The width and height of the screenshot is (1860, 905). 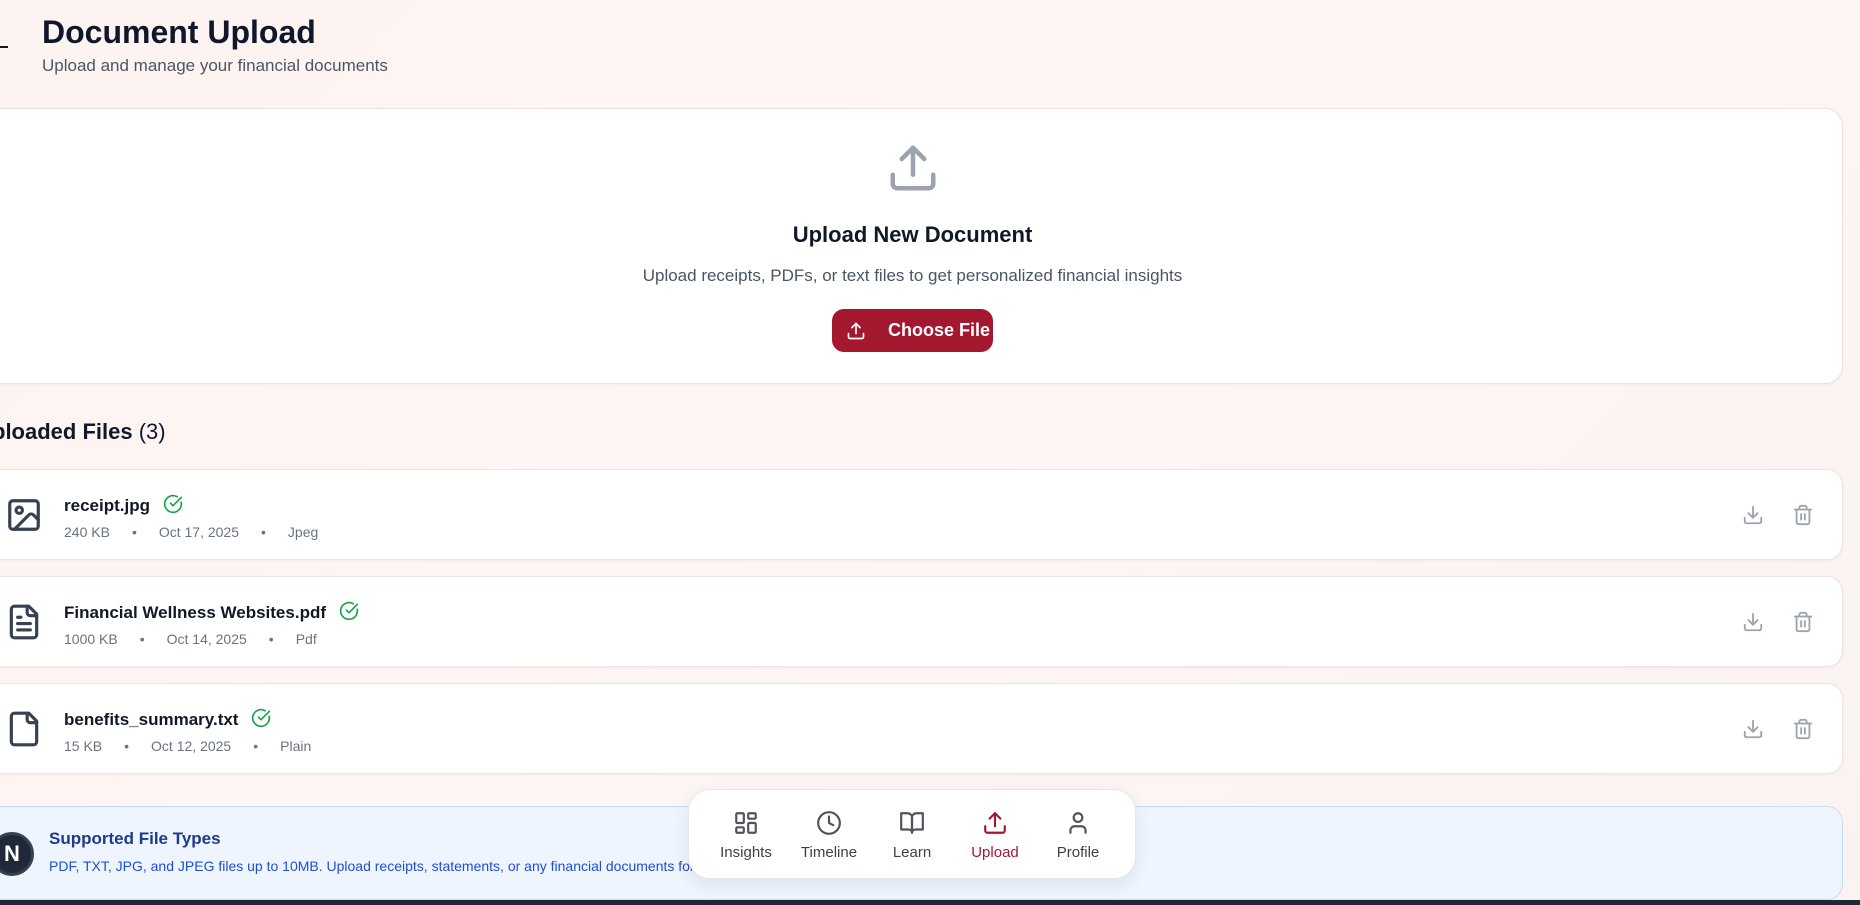 I want to click on nav-label: Profile, so click(x=1078, y=852).